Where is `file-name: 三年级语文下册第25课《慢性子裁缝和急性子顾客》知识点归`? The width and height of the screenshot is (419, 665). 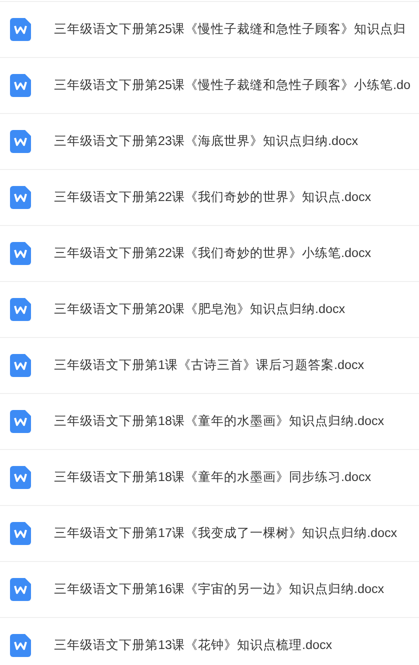
file-name: 三年级语文下册第25课《慢性子裁缝和急性子顾客》知识点归 is located at coordinates (230, 29).